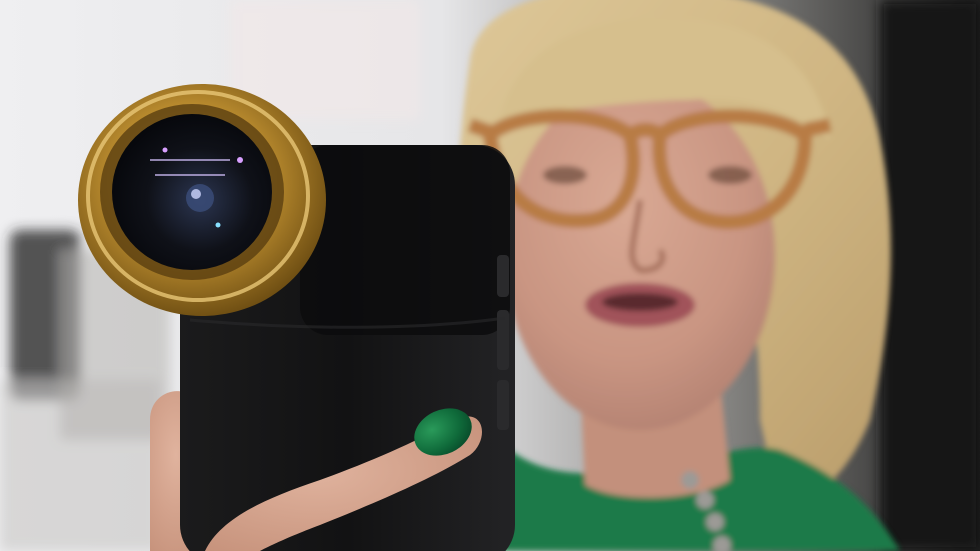 The height and width of the screenshot is (551, 980). Describe the element at coordinates (405, 240) in the screenshot. I see `camera-bump` at that location.